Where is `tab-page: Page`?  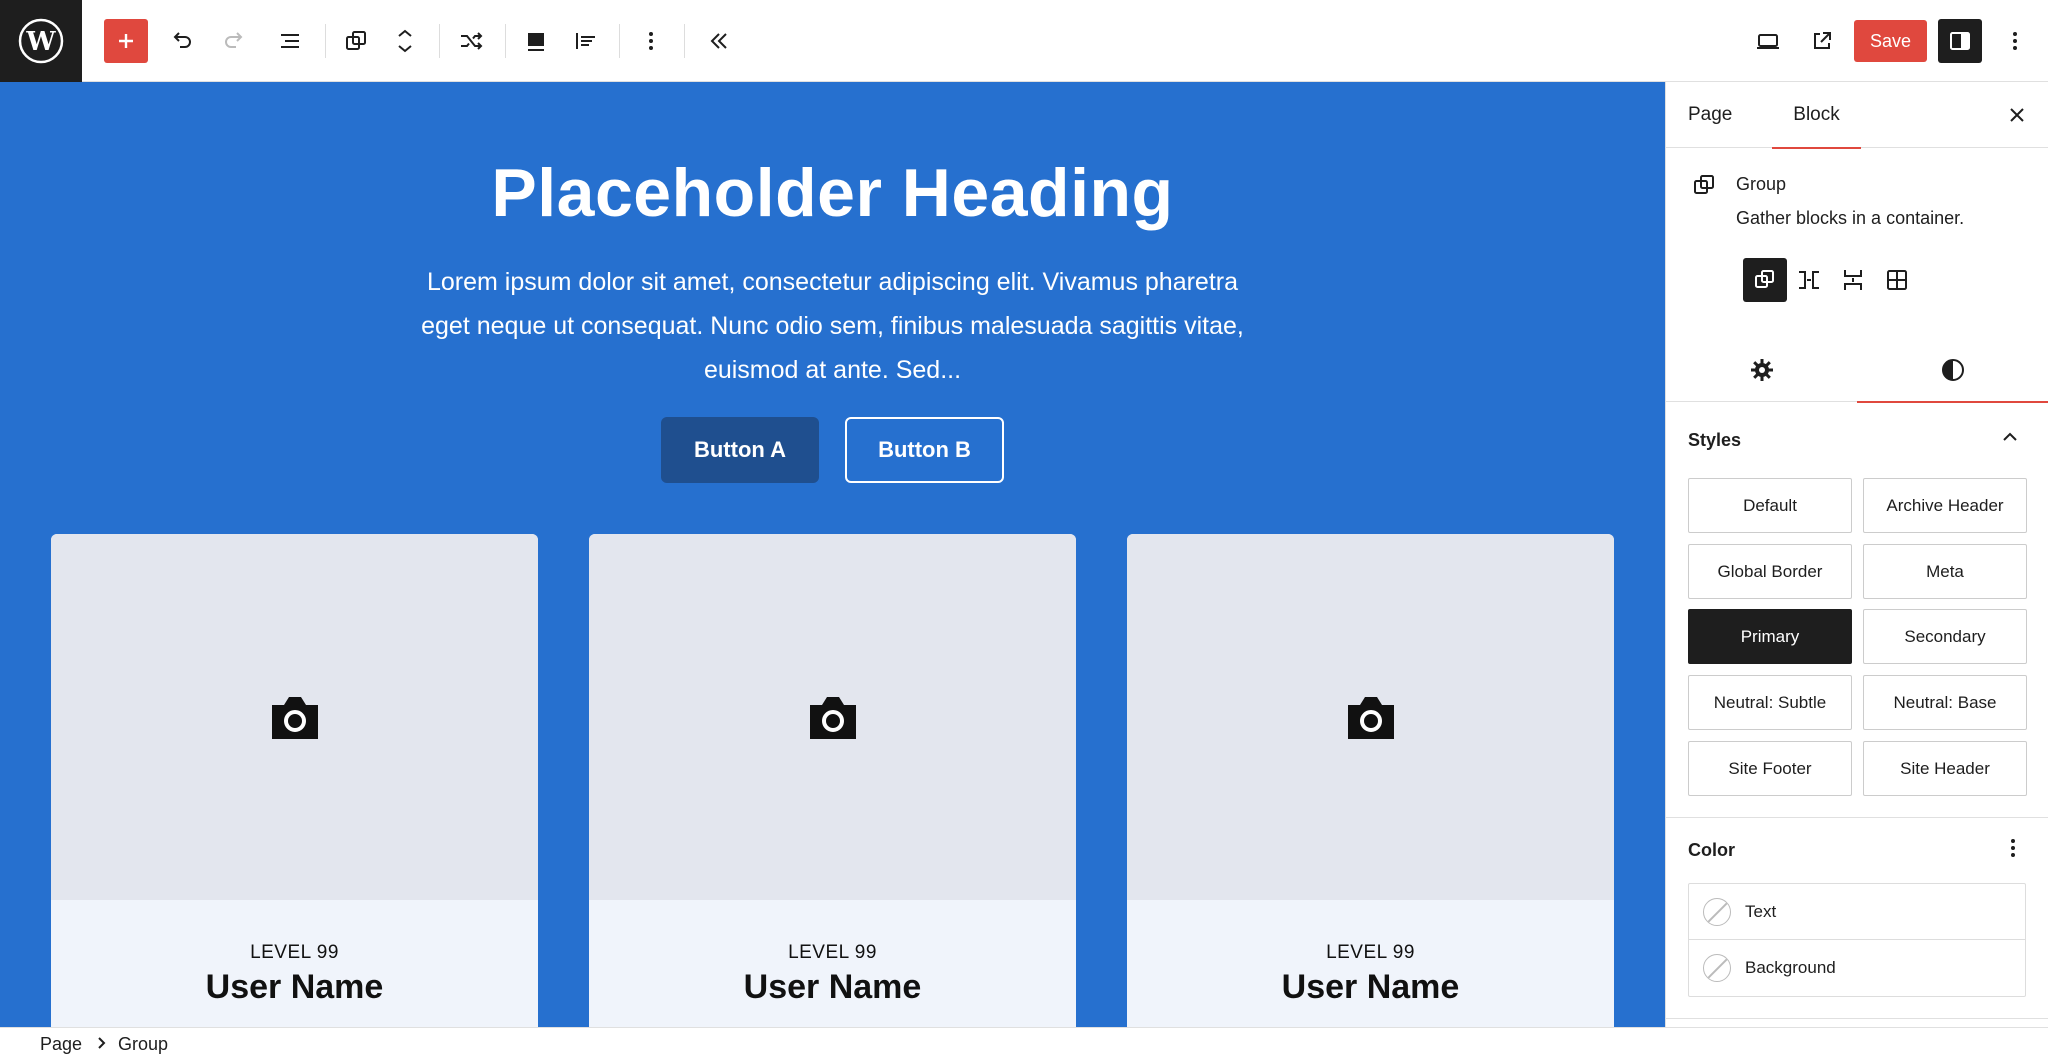 tab-page: Page is located at coordinates (1710, 115).